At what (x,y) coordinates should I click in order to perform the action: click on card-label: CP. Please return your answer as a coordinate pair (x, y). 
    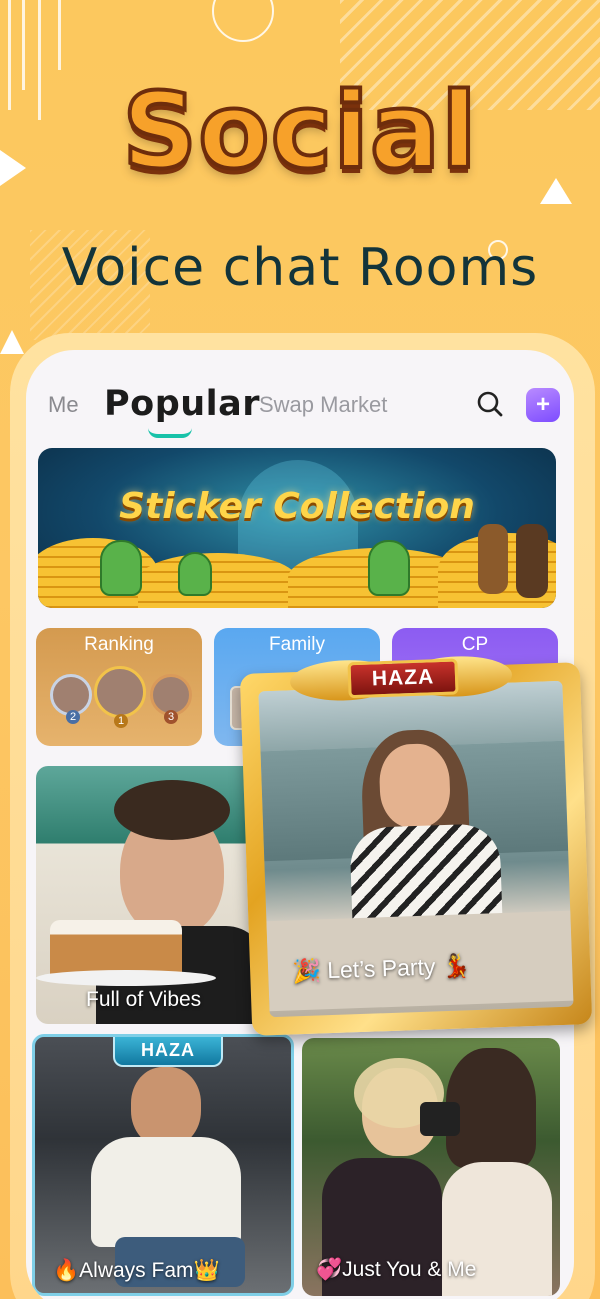
    Looking at the image, I should click on (475, 644).